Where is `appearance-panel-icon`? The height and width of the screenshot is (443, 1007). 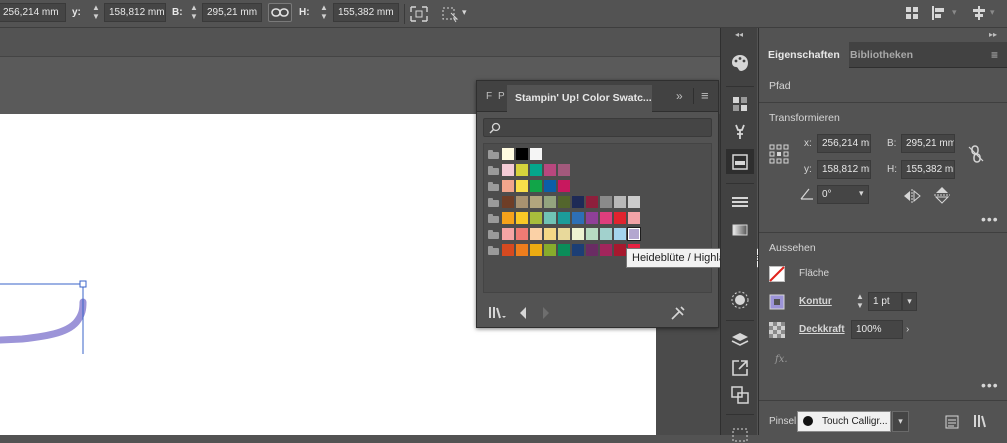
appearance-panel-icon is located at coordinates (740, 300).